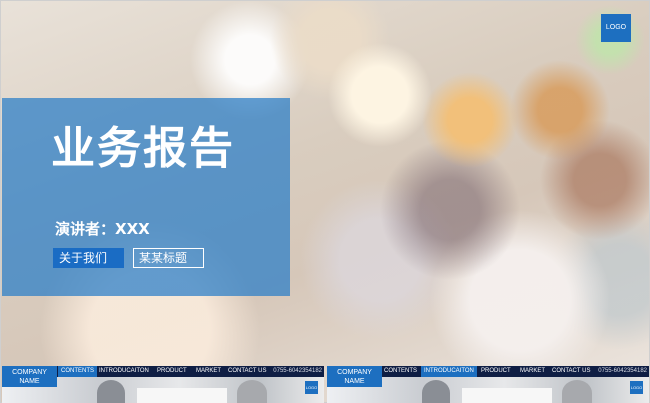 This screenshot has height=403, width=650. Describe the element at coordinates (616, 28) in the screenshot. I see `logo-badge: LOGO` at that location.